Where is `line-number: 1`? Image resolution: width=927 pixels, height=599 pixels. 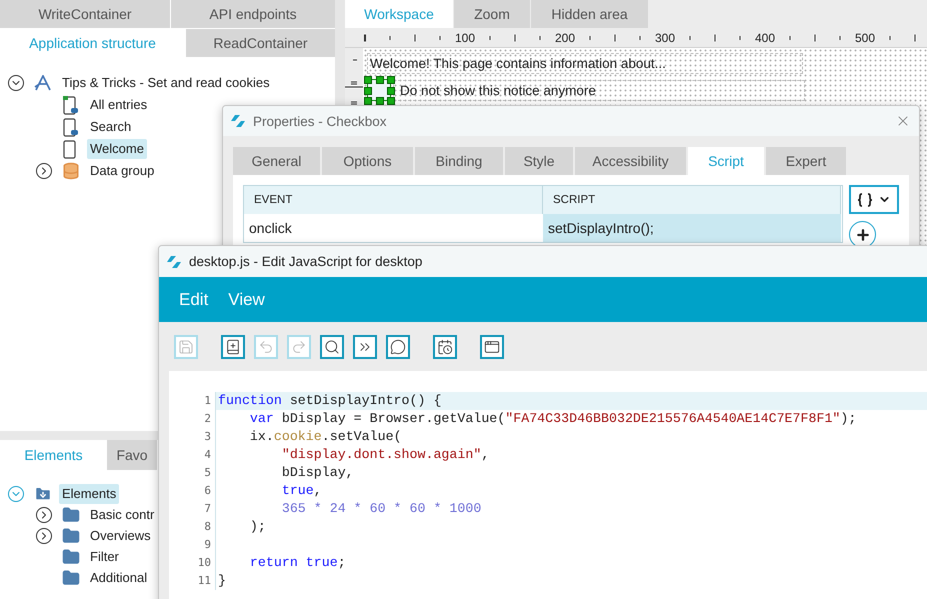
line-number: 1 is located at coordinates (192, 401).